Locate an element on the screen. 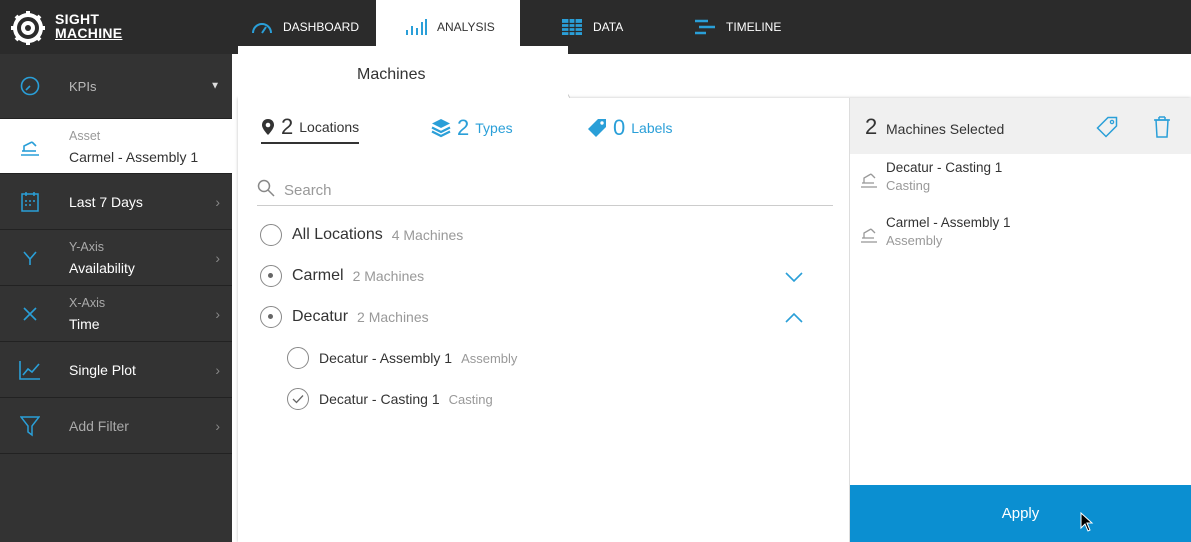 This screenshot has height=542, width=1191. sidebar-item-period: Last 7 Days › is located at coordinates (116, 202).